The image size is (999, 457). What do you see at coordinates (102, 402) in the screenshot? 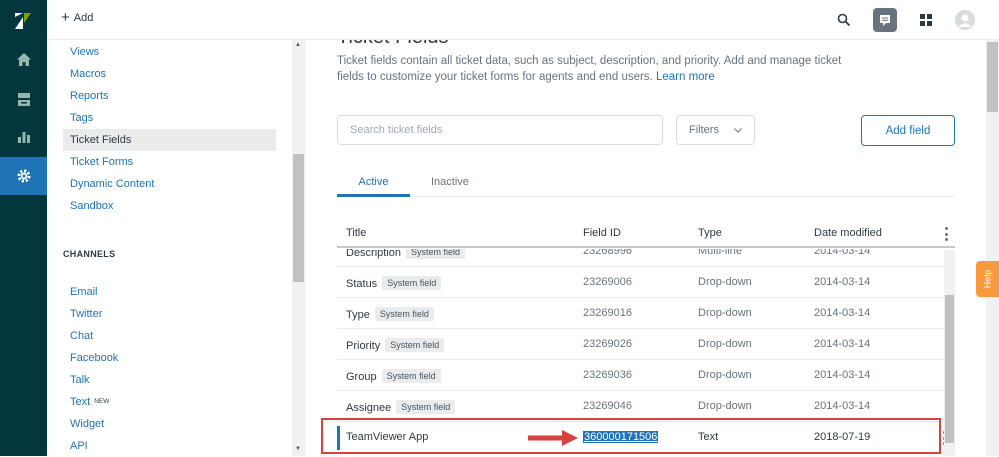
I see `new-badge: NEW` at bounding box center [102, 402].